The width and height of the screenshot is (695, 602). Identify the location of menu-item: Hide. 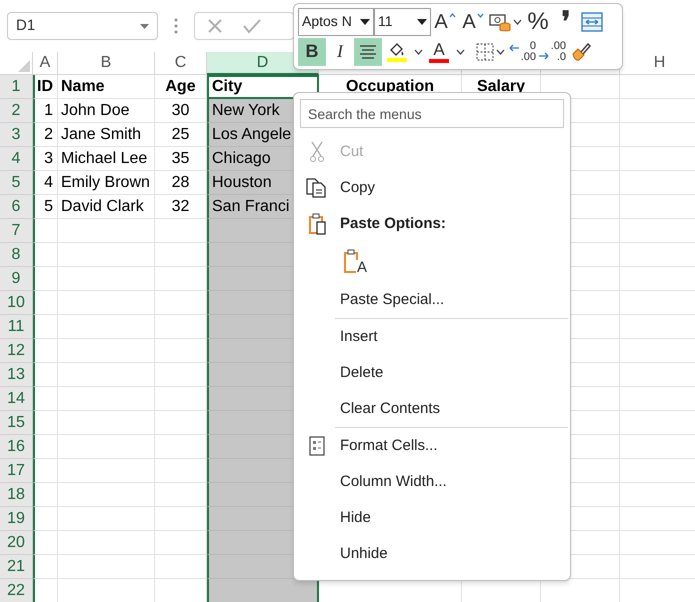
(432, 518).